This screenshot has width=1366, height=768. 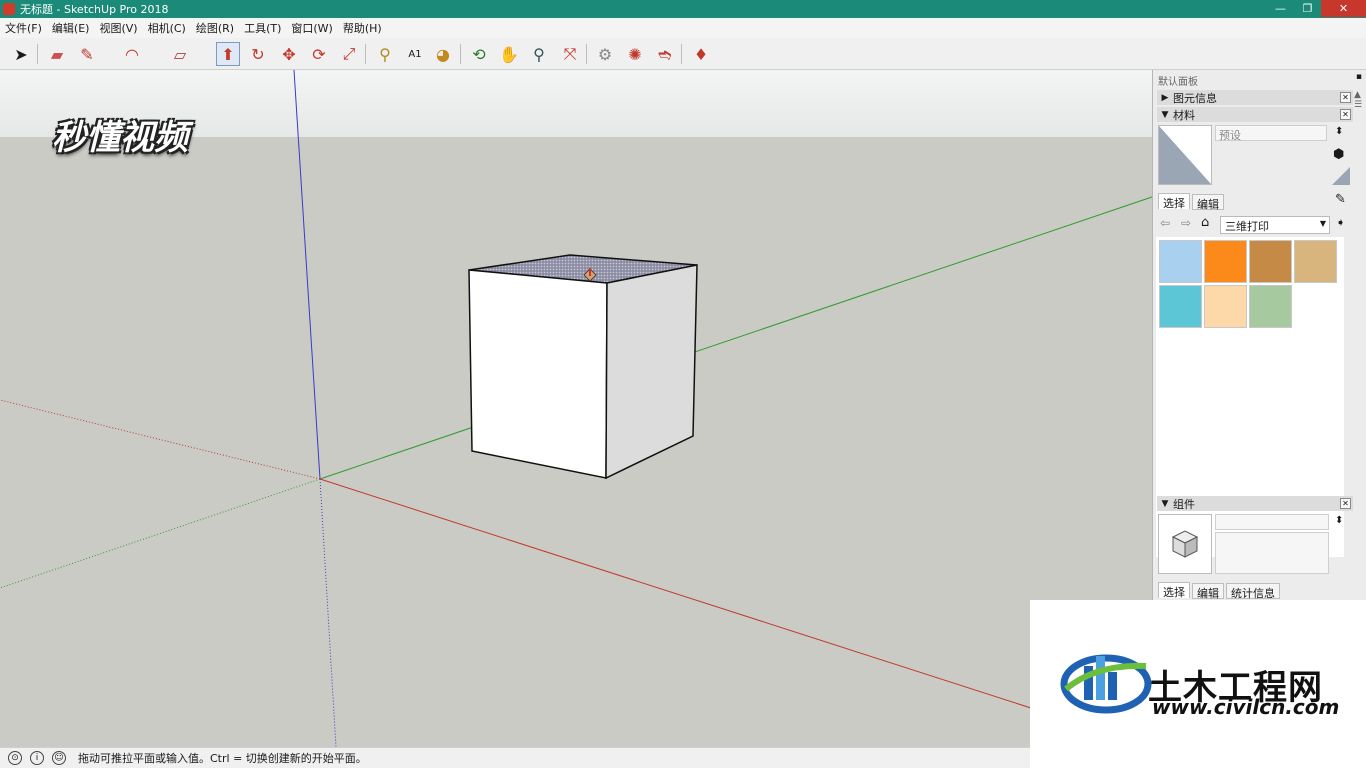 What do you see at coordinates (1271, 133) in the screenshot?
I see `material-name-field: 预设` at bounding box center [1271, 133].